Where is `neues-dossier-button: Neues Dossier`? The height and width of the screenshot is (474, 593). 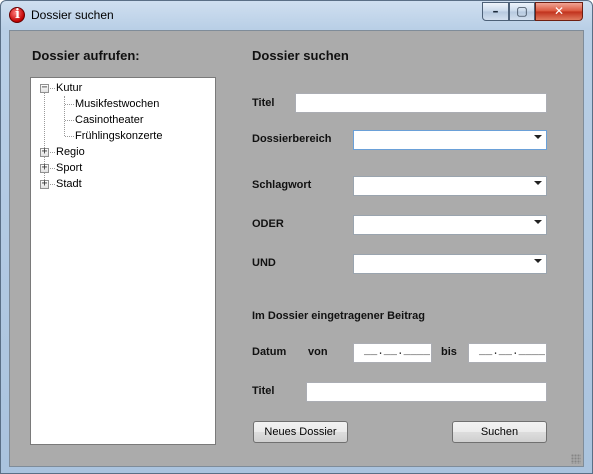
neues-dossier-button: Neues Dossier is located at coordinates (300, 432).